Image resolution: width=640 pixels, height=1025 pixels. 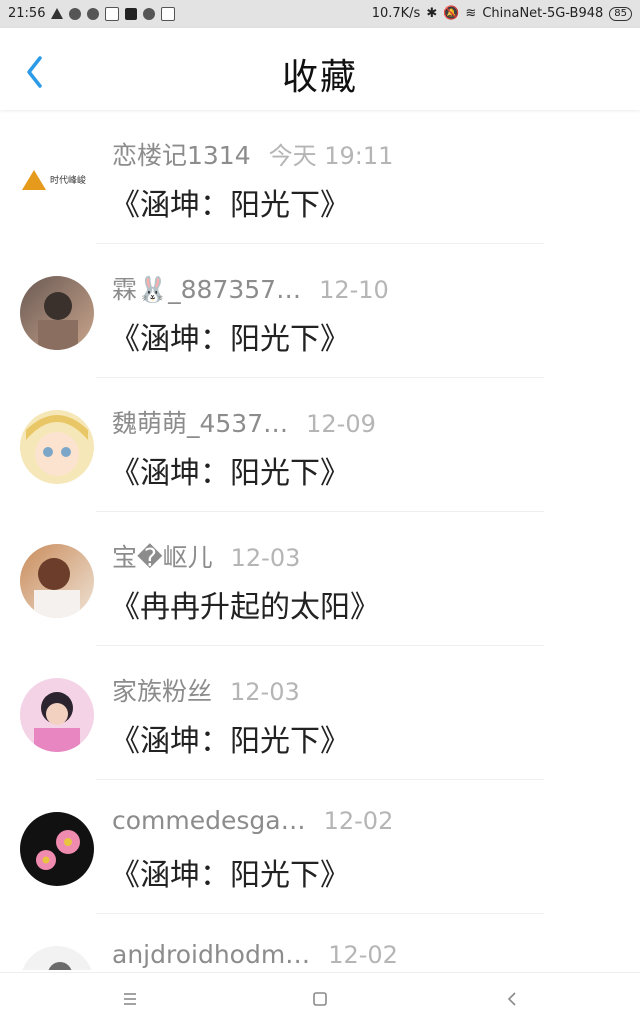 What do you see at coordinates (252, 154) in the screenshot?
I see `favorite-meta: 恋楼记1314 今天 19:11` at bounding box center [252, 154].